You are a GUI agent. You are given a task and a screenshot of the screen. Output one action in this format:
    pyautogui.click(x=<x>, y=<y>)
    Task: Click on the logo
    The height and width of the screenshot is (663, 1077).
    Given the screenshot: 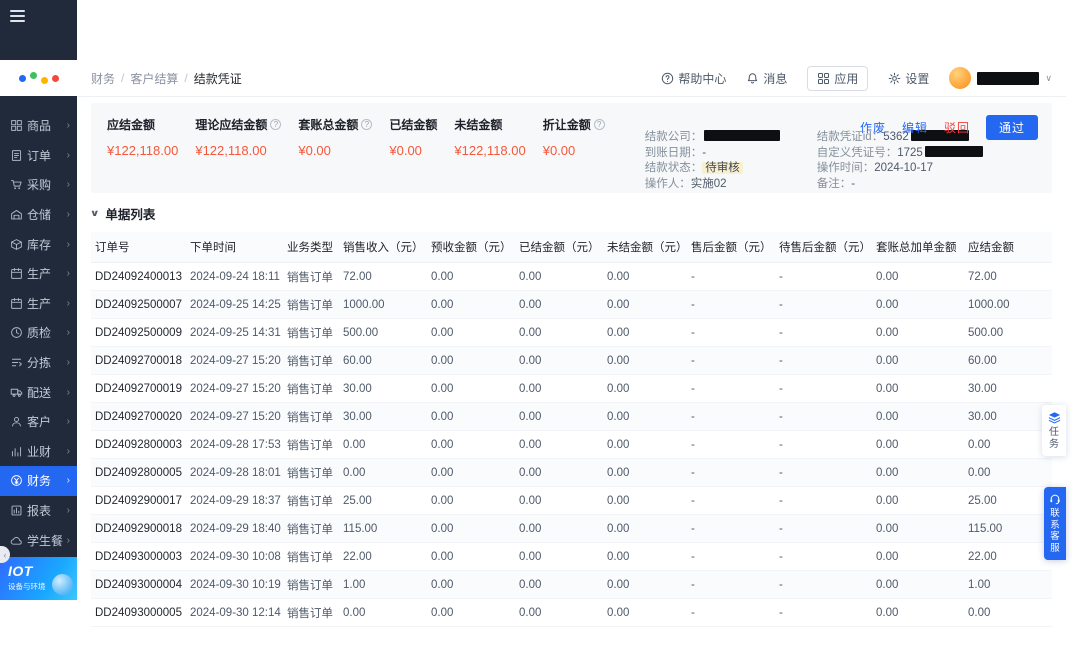 What is the action you would take?
    pyautogui.click(x=38, y=78)
    